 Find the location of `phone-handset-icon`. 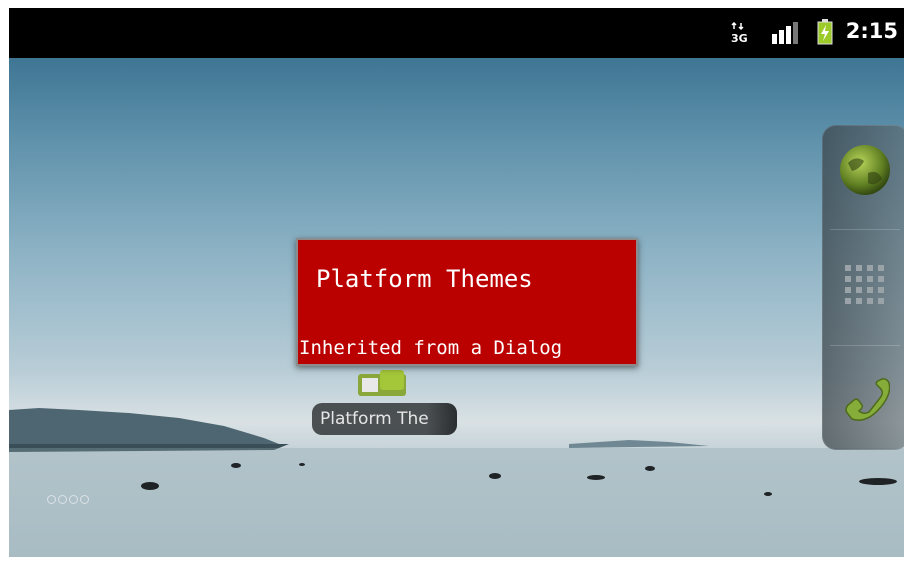

phone-handset-icon is located at coordinates (865, 401).